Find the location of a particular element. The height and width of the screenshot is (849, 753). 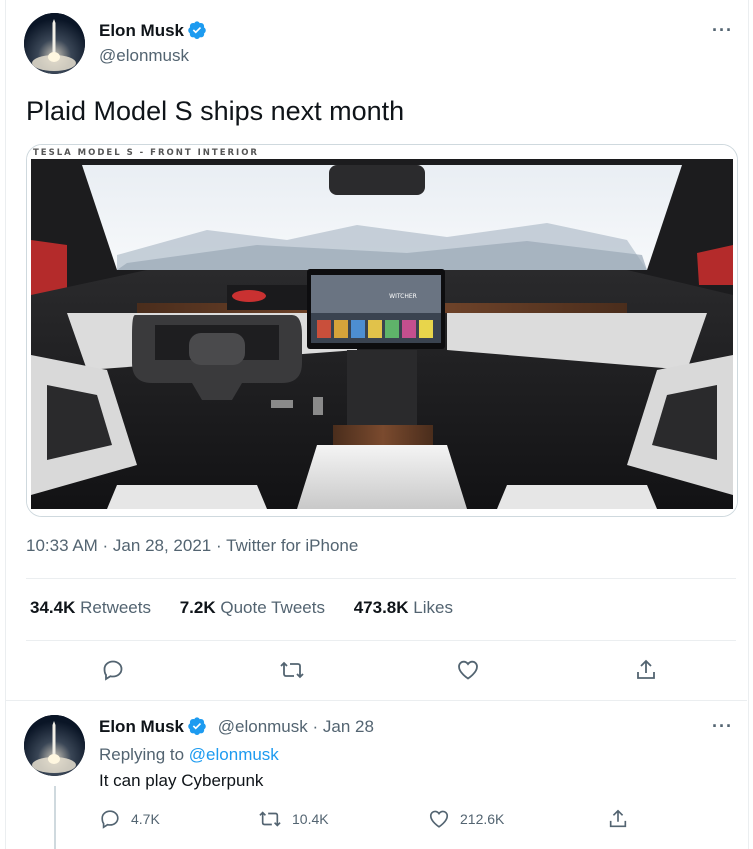

author-name: Elon Musk is located at coordinates (153, 30).